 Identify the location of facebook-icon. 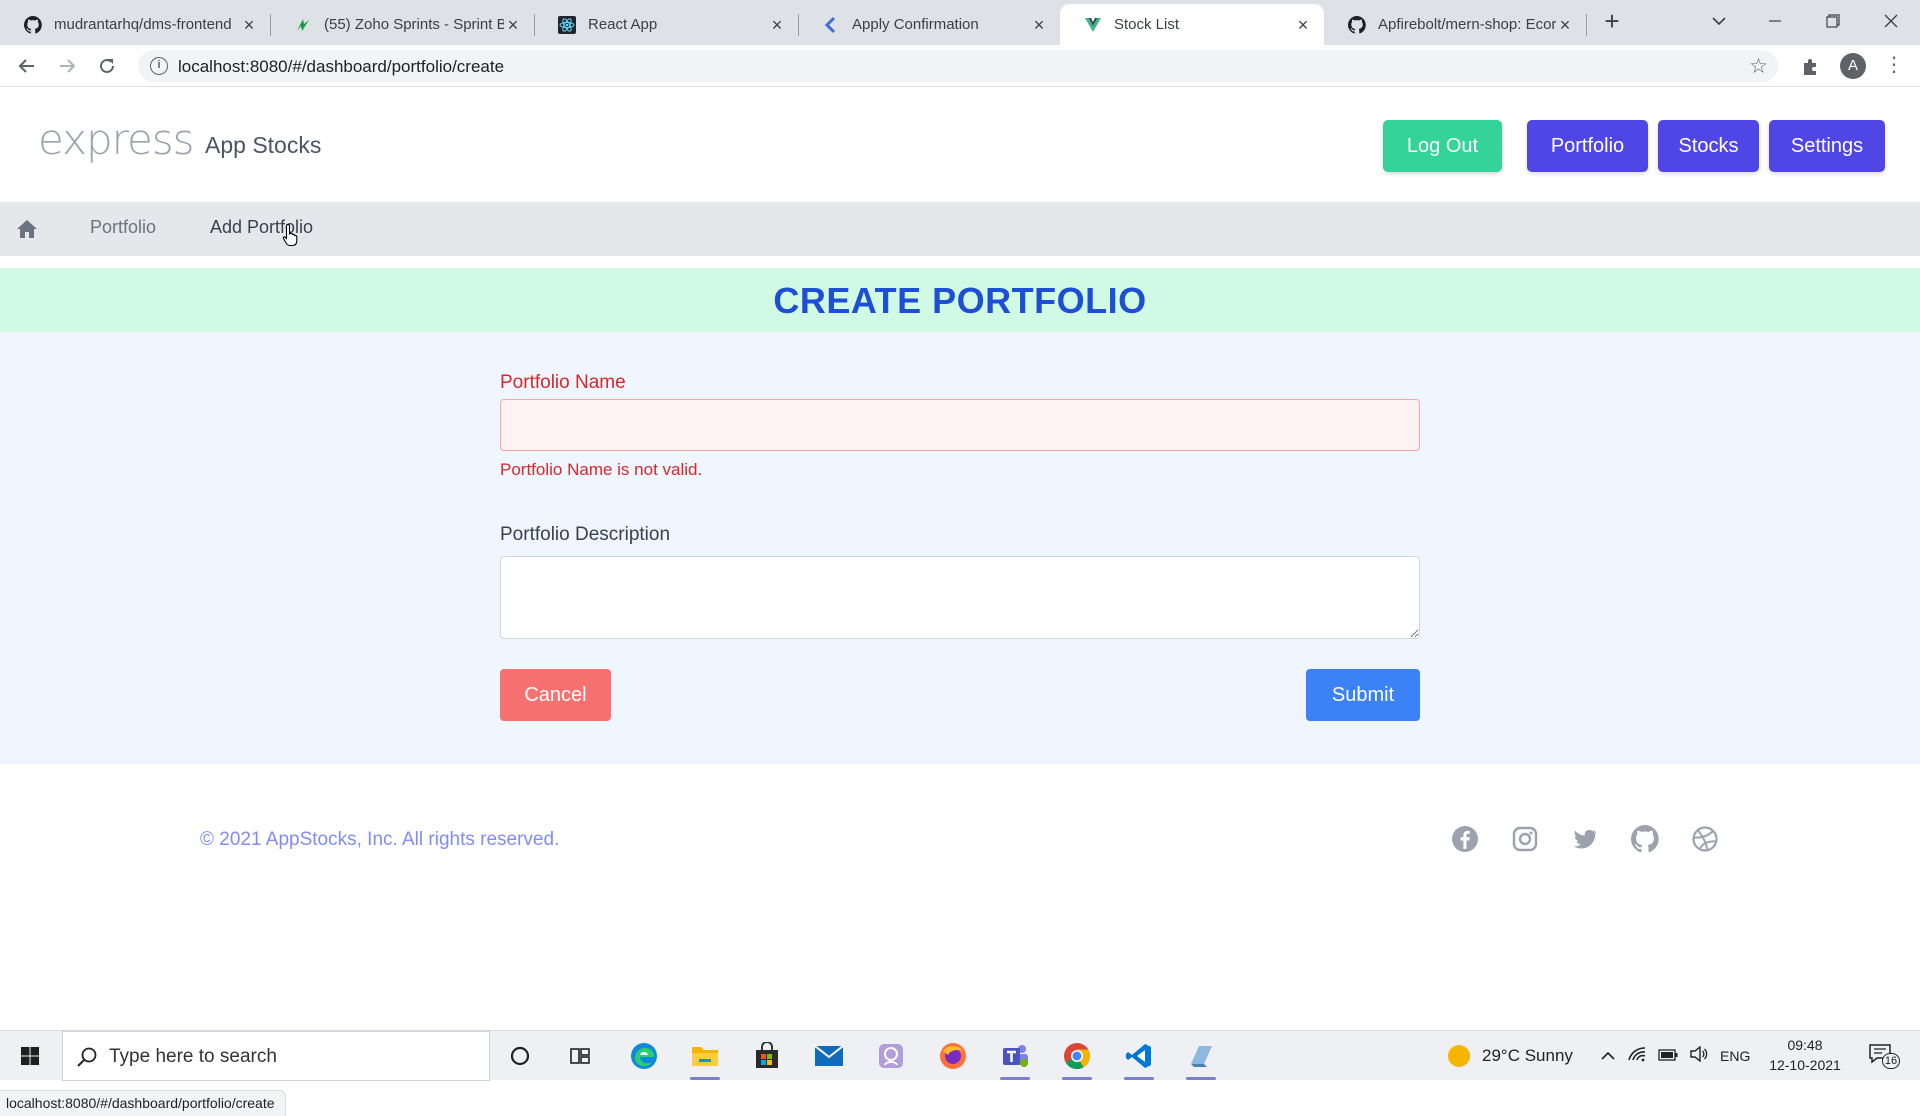
(1465, 839).